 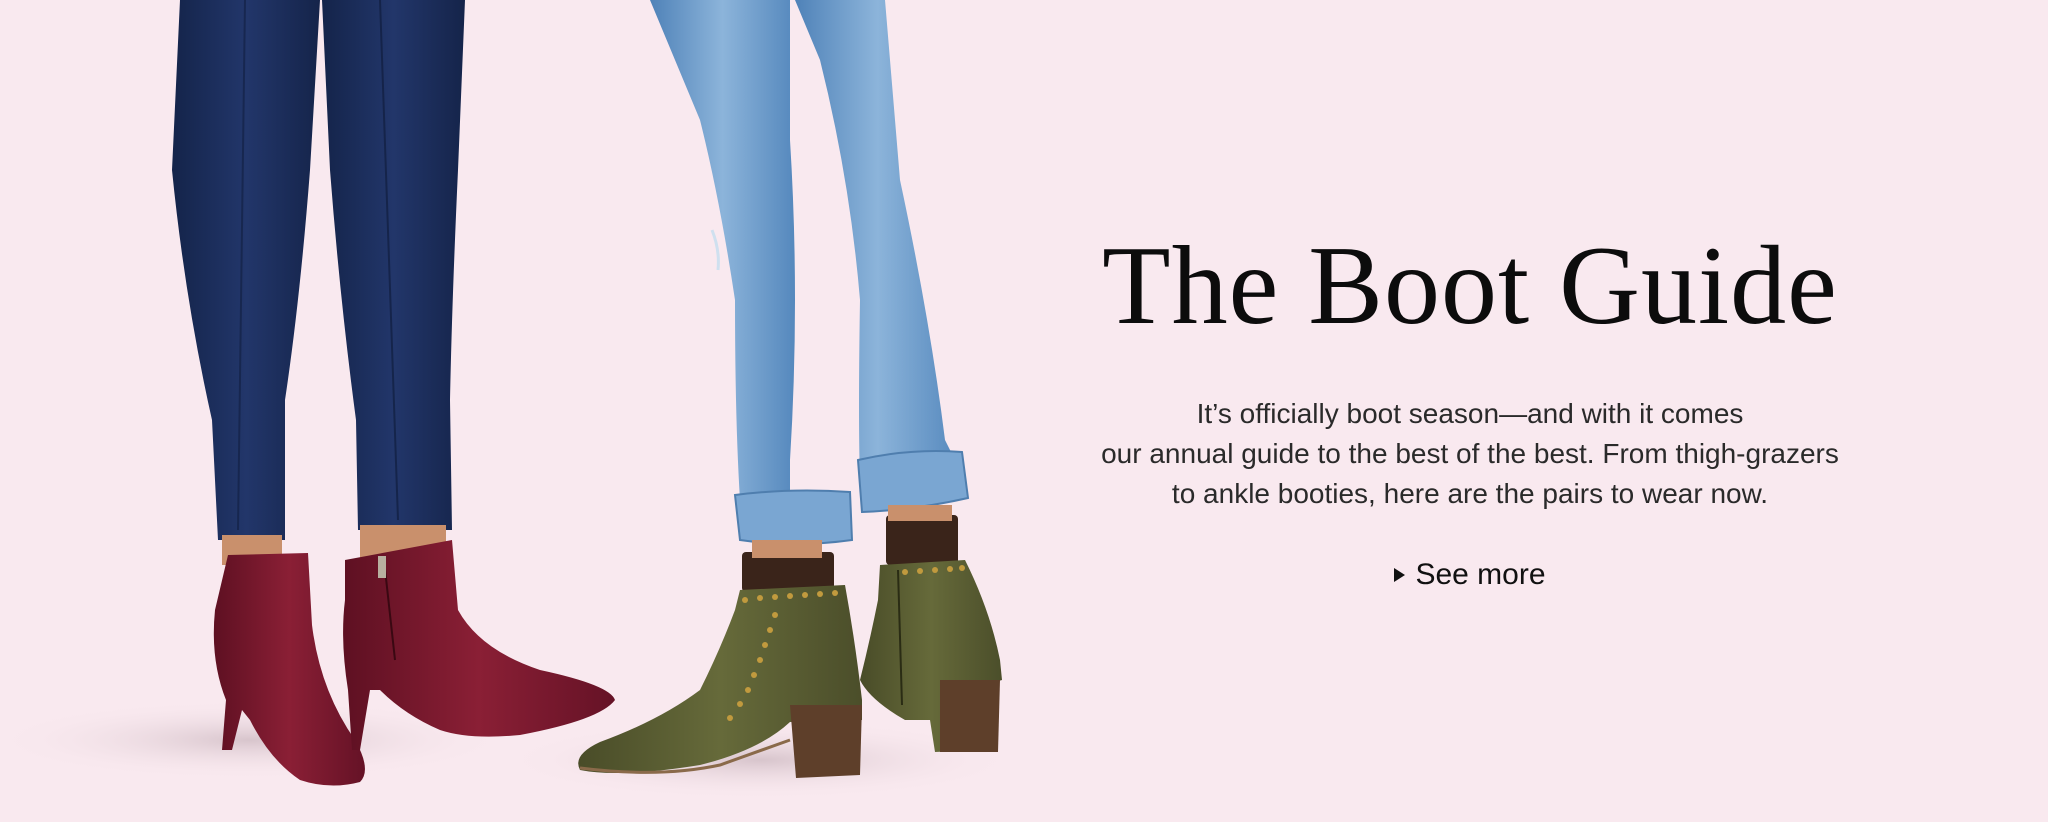 I want to click on see-more-link: See more, so click(x=1470, y=575).